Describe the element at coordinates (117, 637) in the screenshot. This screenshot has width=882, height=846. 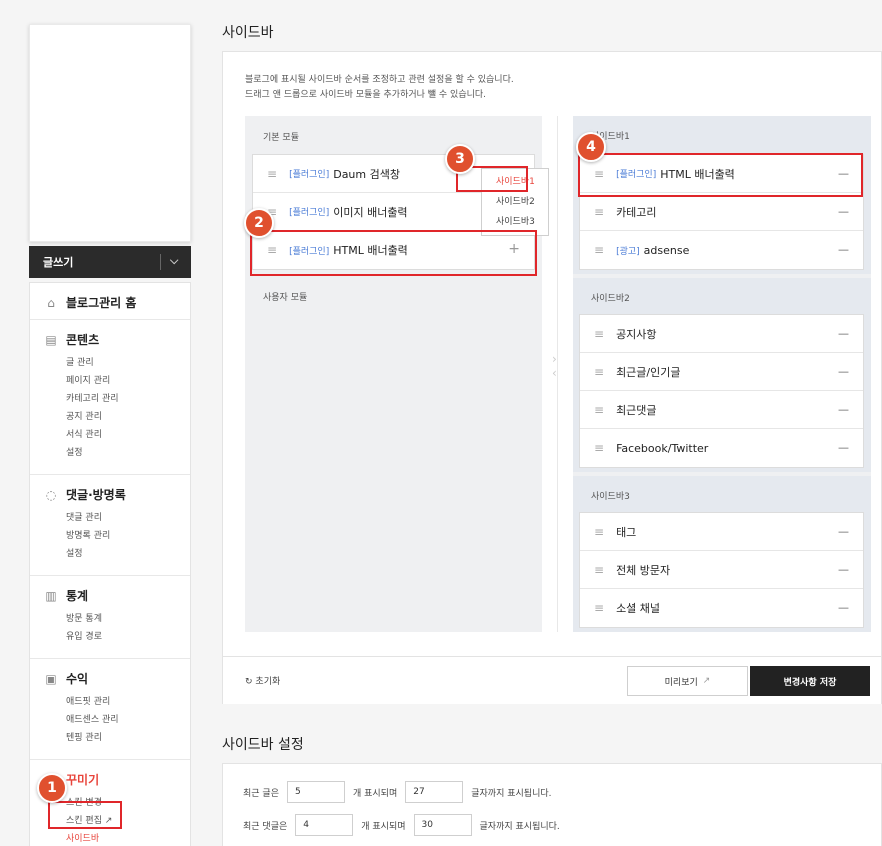
I see `menu-sub-referrer: 유입 경로` at that location.